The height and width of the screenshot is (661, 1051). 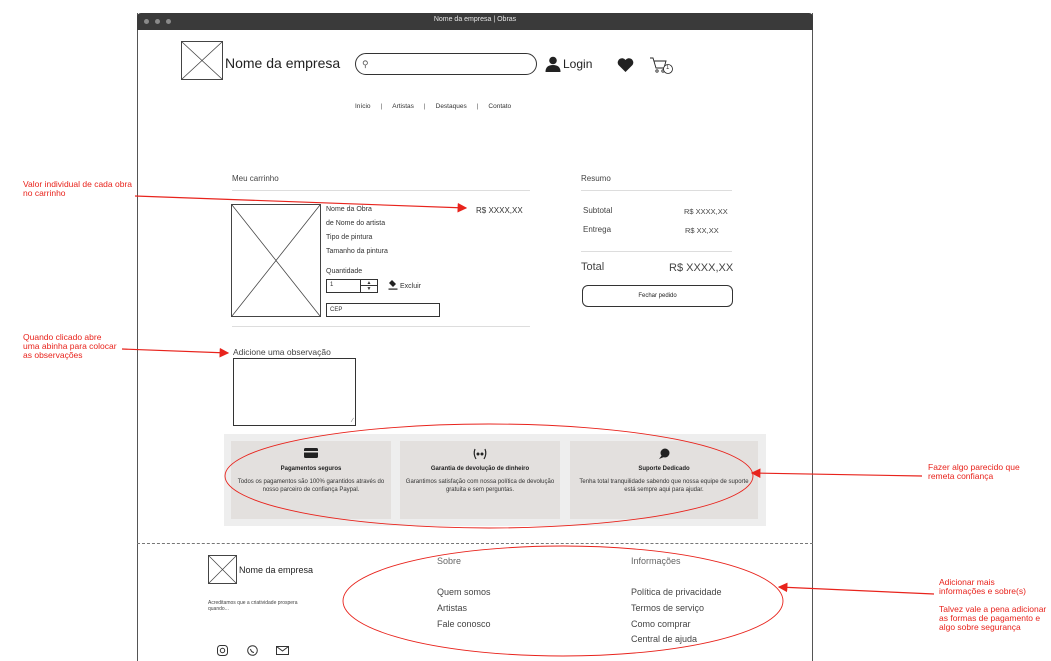 I want to click on trust-annotation-note: Fazer algo parecido que remeta confiança, so click(x=974, y=471).